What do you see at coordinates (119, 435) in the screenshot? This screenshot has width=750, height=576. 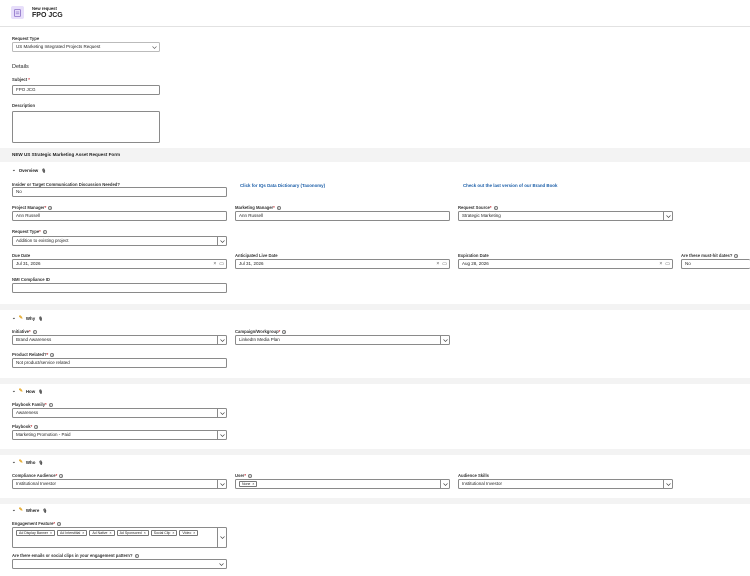 I see `playbook-select: Marketing Promotion - Paid` at bounding box center [119, 435].